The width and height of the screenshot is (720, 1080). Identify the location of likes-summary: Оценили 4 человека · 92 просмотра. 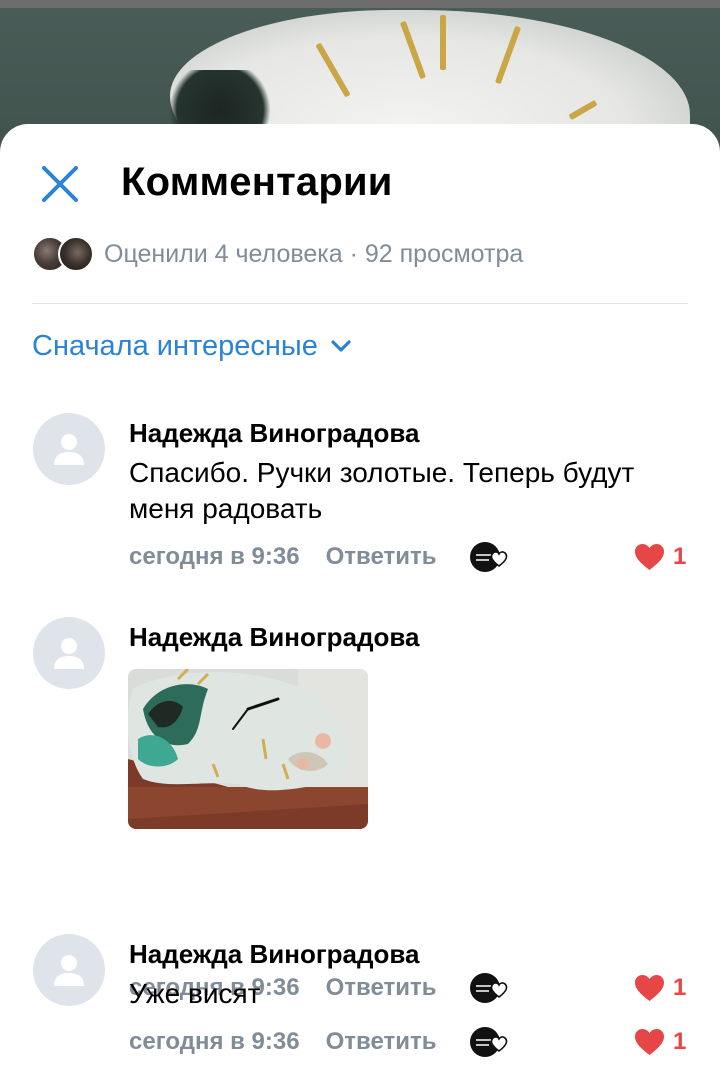
(277, 254).